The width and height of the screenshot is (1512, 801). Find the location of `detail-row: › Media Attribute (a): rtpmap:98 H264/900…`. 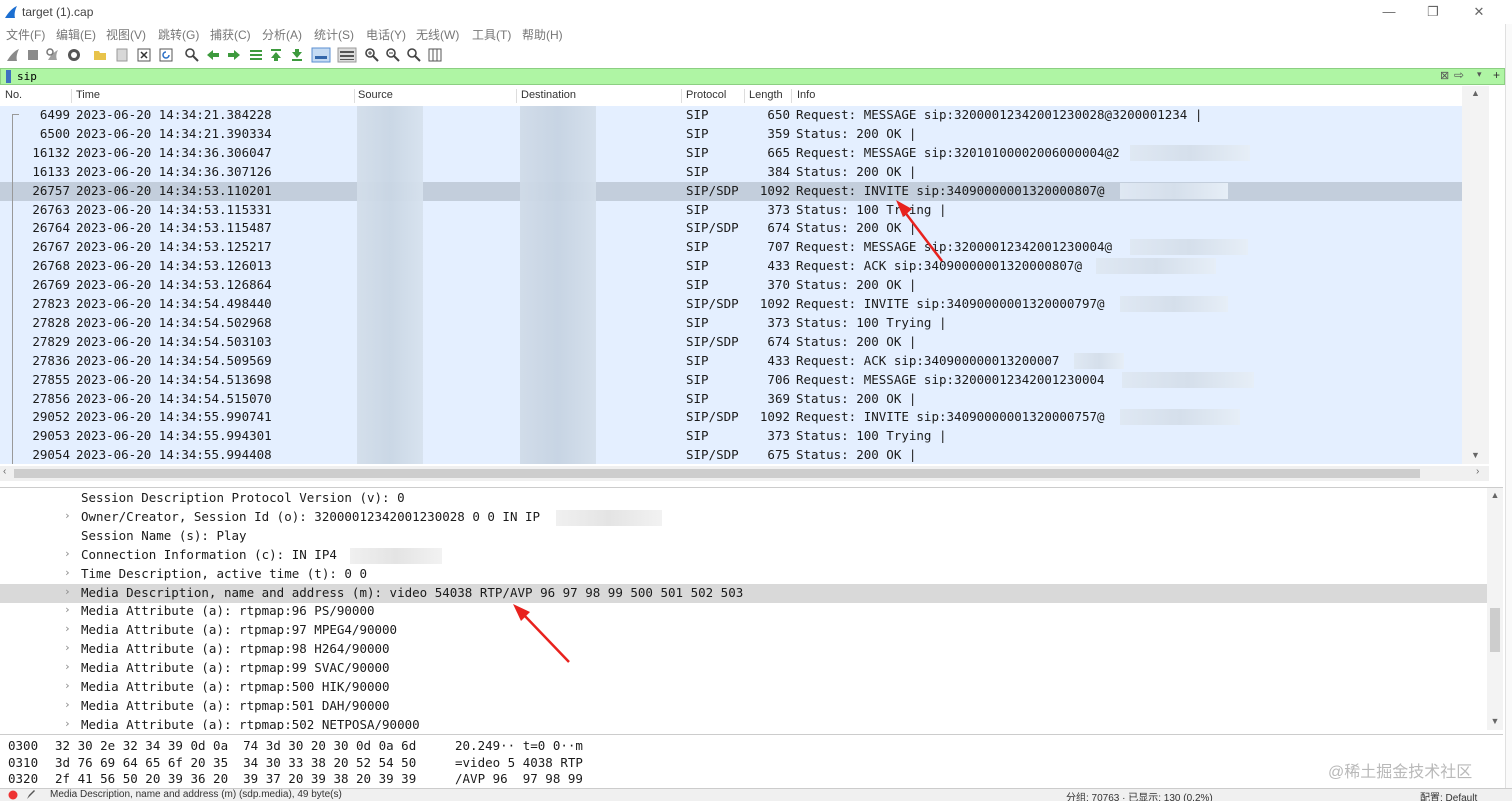

detail-row: › Media Attribute (a): rtpmap:98 H264/900… is located at coordinates (743, 649).